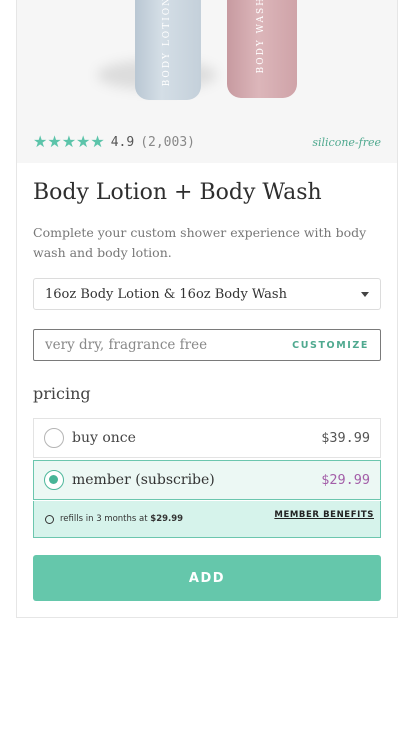  I want to click on buy-once-label: buy once, so click(104, 438).